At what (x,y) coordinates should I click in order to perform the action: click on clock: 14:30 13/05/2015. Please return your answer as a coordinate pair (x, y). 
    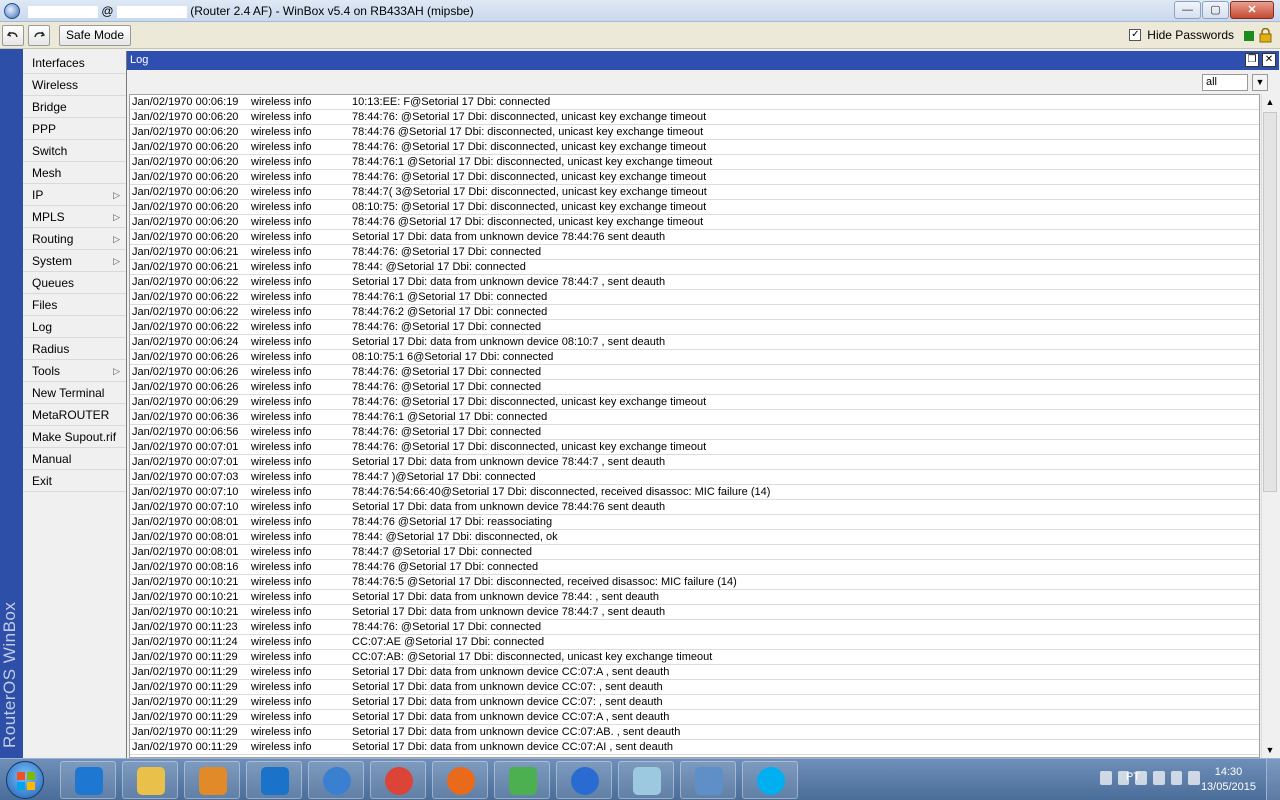
    Looking at the image, I should click on (1228, 780).